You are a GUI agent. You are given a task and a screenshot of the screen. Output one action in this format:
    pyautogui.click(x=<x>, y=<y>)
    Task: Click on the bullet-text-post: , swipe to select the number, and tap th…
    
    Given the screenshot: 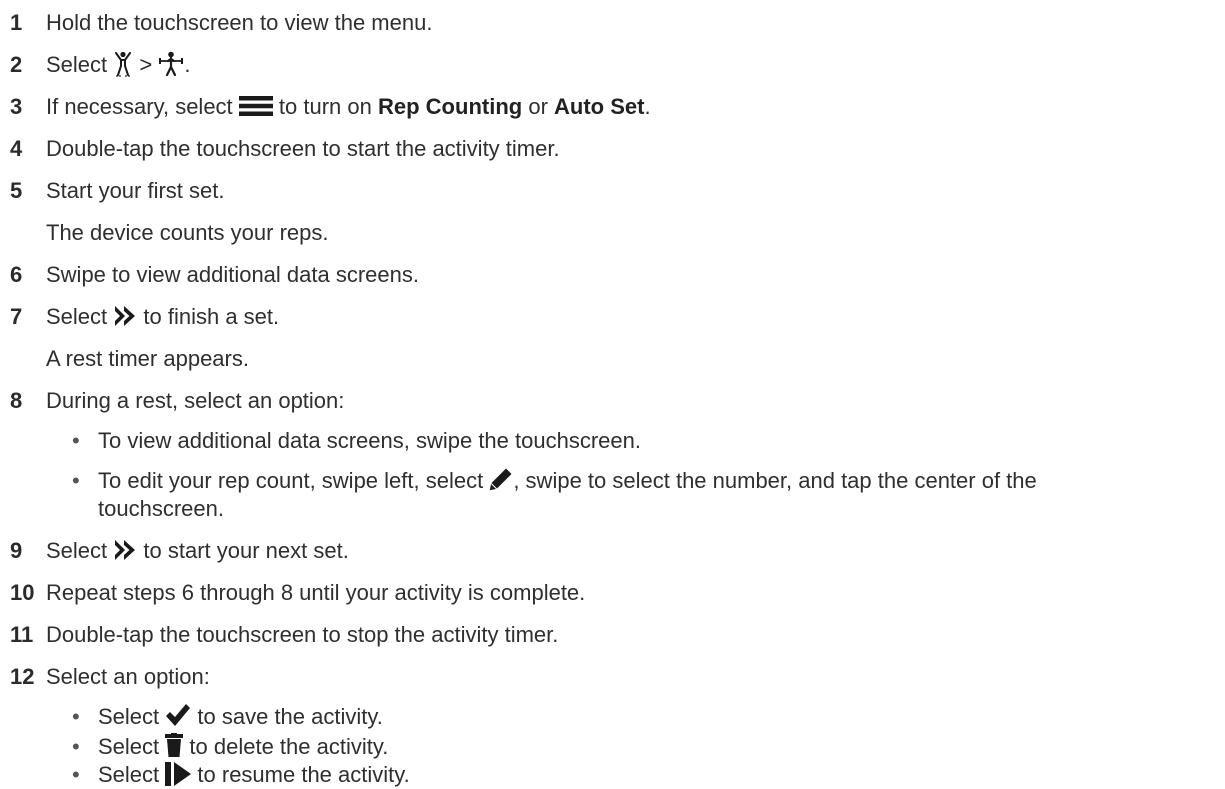 What is the action you would take?
    pyautogui.click(x=775, y=480)
    